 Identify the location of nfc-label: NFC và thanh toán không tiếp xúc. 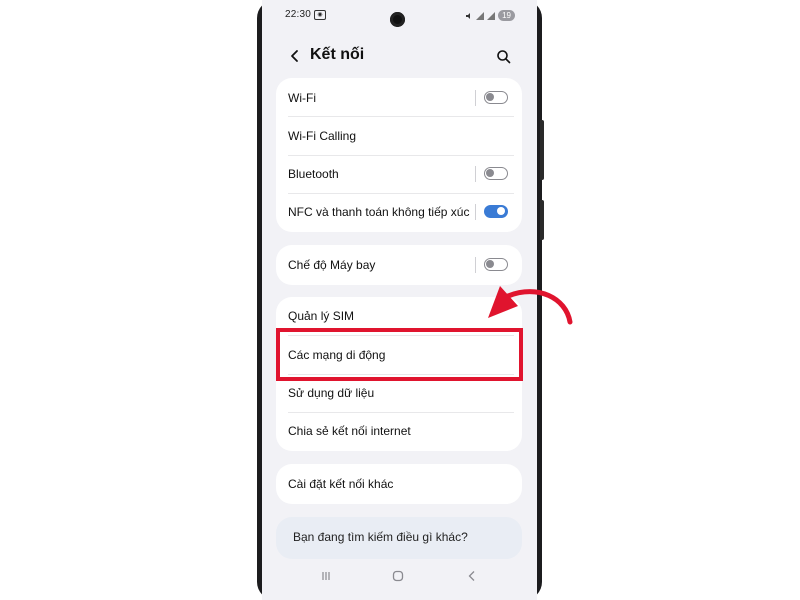
(379, 212).